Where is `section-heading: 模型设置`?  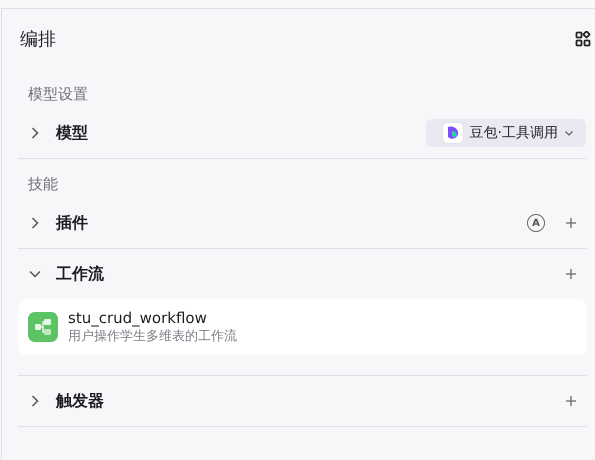 section-heading: 模型设置 is located at coordinates (58, 94).